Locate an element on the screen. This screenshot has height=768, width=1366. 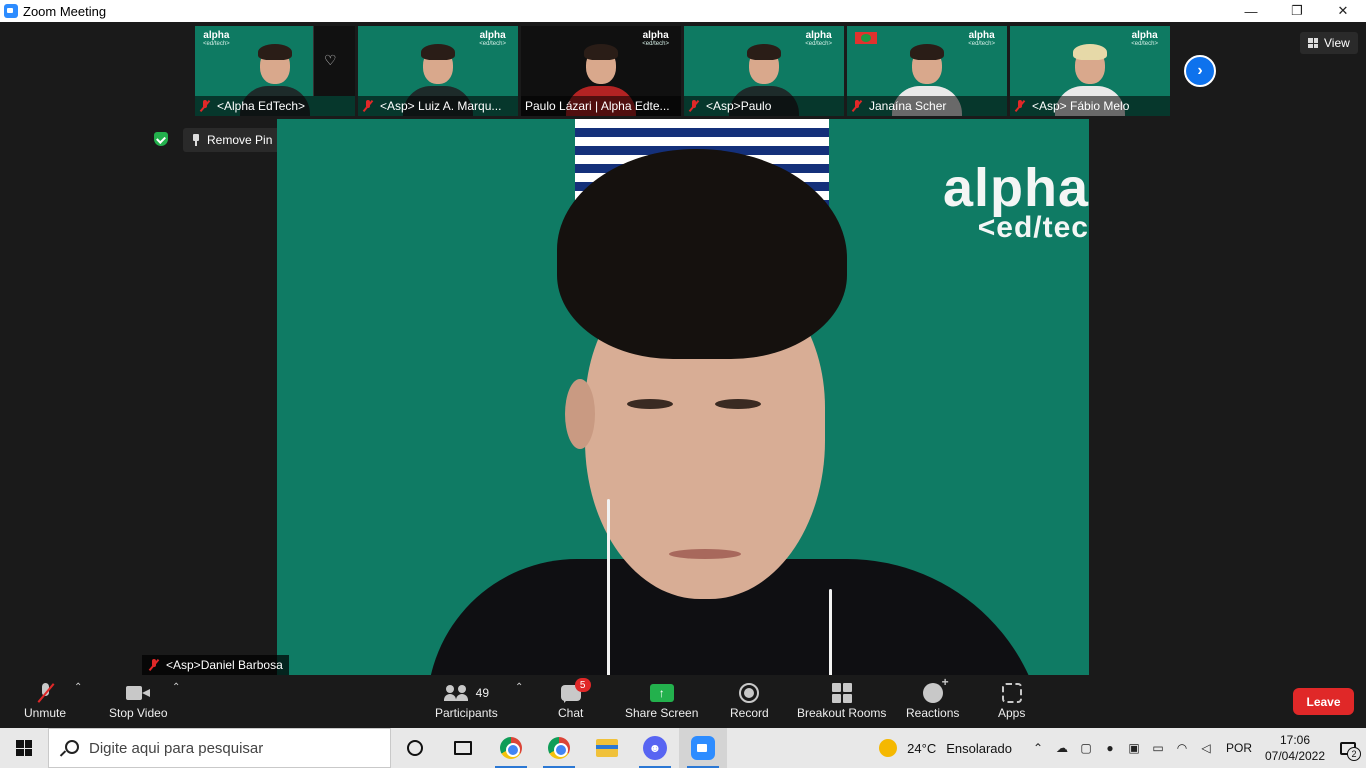
participant-name: <Asp>Paulo is located at coordinates (764, 106).